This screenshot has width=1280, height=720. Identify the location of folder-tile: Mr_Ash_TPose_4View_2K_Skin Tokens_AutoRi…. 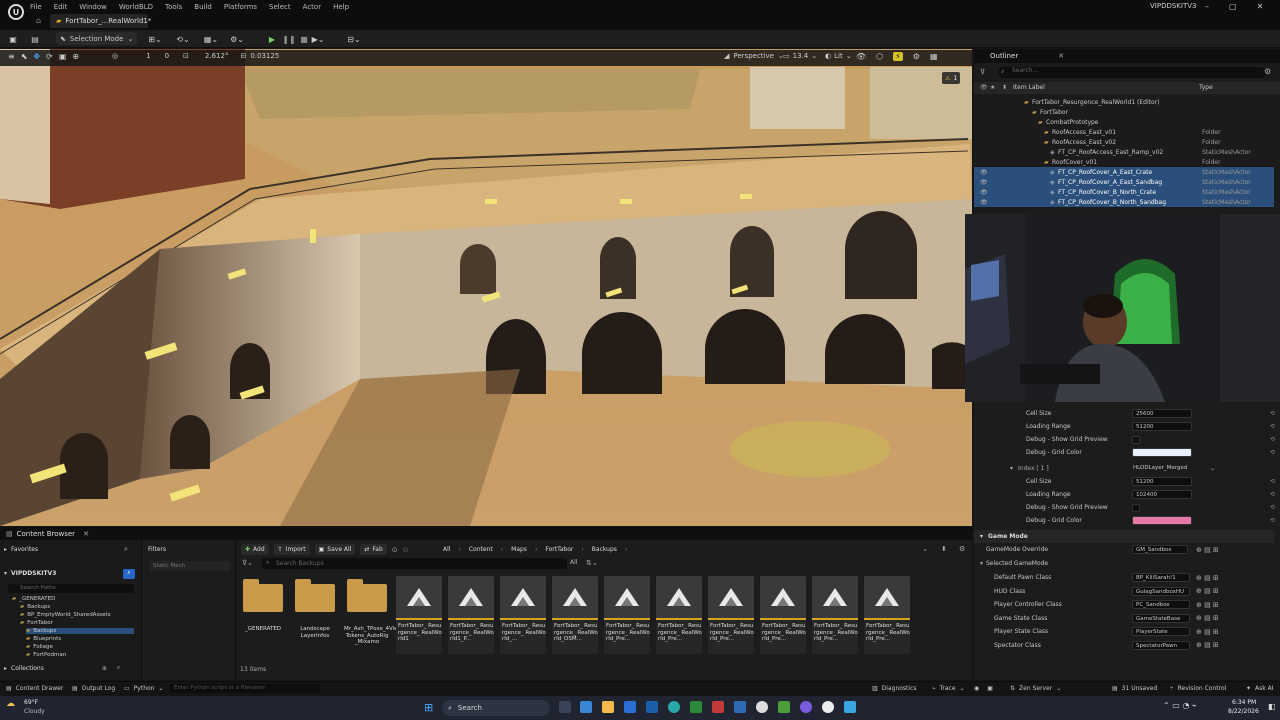
(385, 615).